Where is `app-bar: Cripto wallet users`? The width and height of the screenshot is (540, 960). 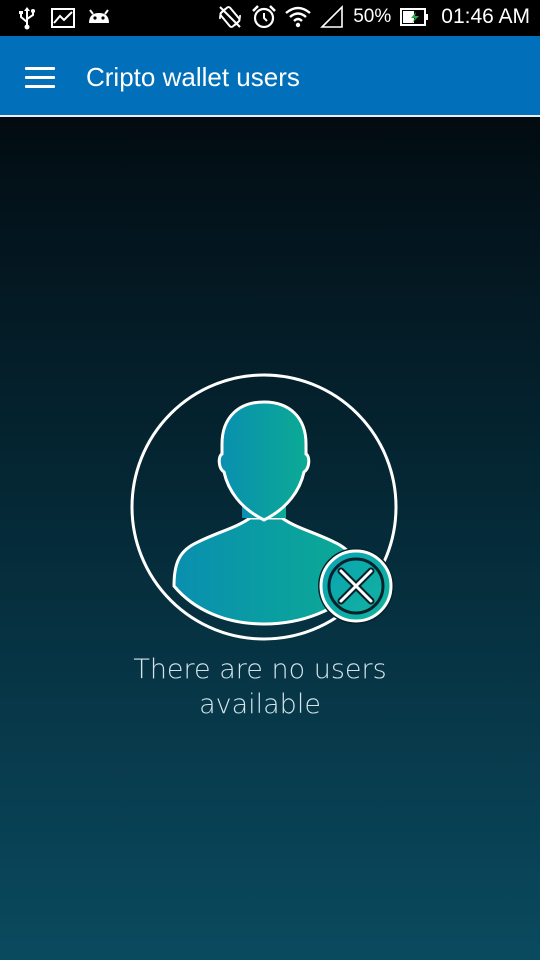 app-bar: Cripto wallet users is located at coordinates (270, 76).